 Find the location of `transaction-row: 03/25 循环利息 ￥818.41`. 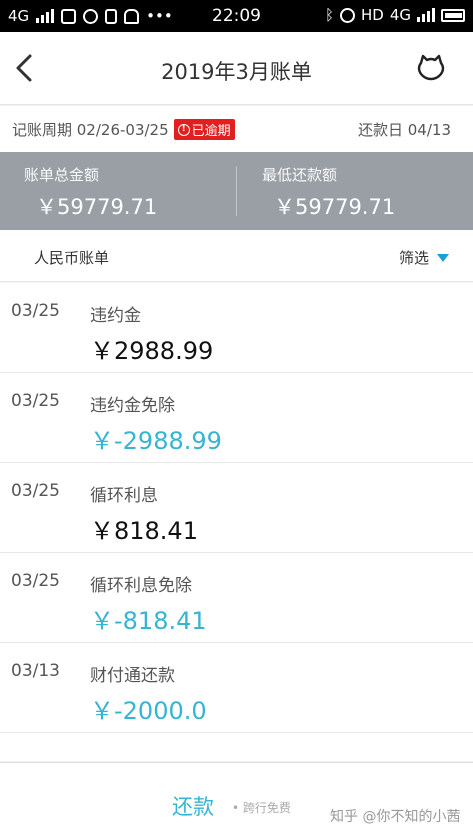

transaction-row: 03/25 循环利息 ￥818.41 is located at coordinates (236, 508).